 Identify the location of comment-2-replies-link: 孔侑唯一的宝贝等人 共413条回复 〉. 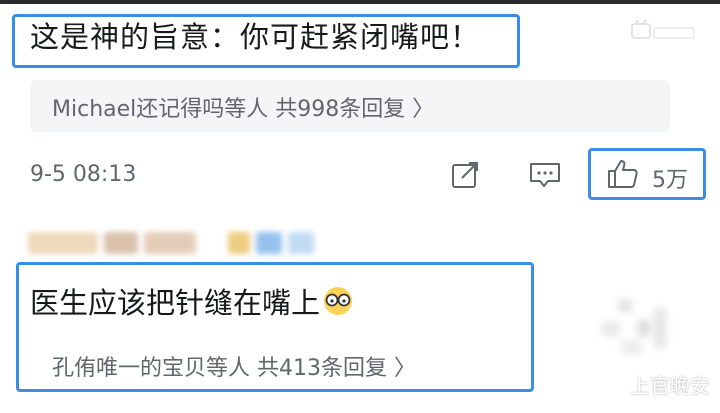
(234, 366).